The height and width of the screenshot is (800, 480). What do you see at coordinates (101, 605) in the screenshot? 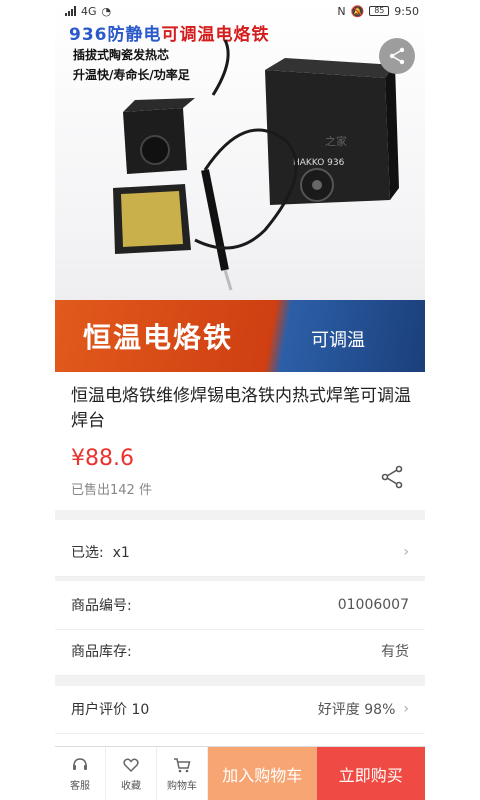
I see `code-label: 商品编号:` at bounding box center [101, 605].